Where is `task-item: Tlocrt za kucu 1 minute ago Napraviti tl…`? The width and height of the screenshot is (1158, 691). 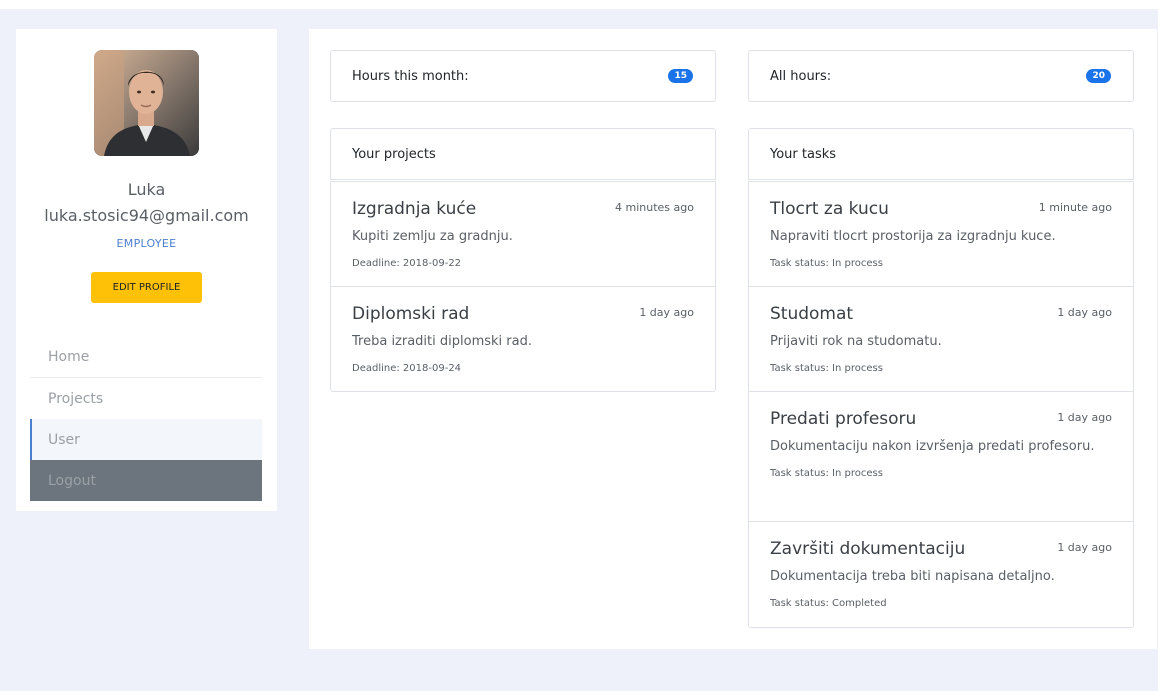
task-item: Tlocrt za kucu 1 minute ago Napraviti tl… is located at coordinates (941, 234).